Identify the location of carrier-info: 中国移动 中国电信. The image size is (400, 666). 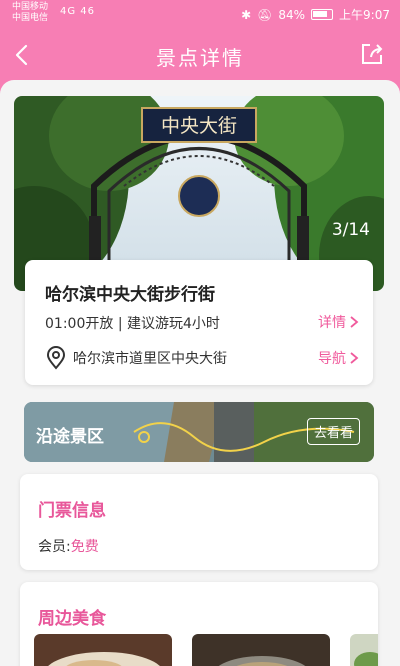
(30, 13).